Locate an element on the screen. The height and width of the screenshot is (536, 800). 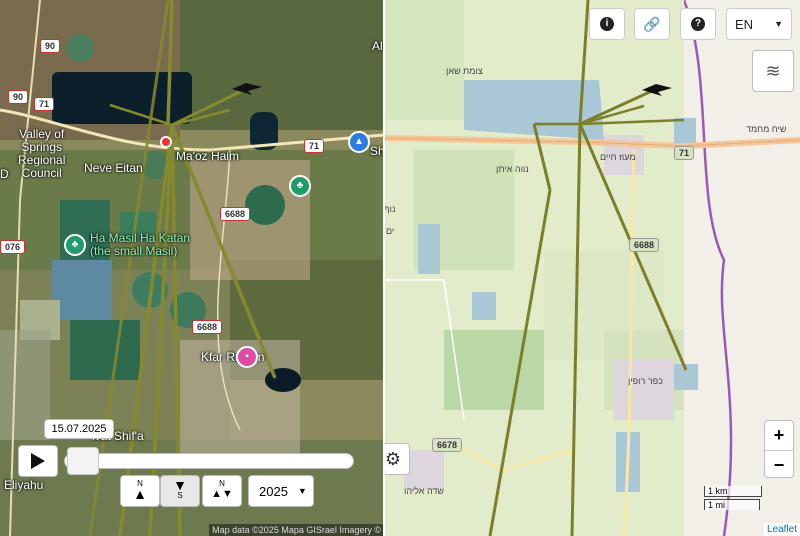
compass-south-button: ▼ S is located at coordinates (180, 491).